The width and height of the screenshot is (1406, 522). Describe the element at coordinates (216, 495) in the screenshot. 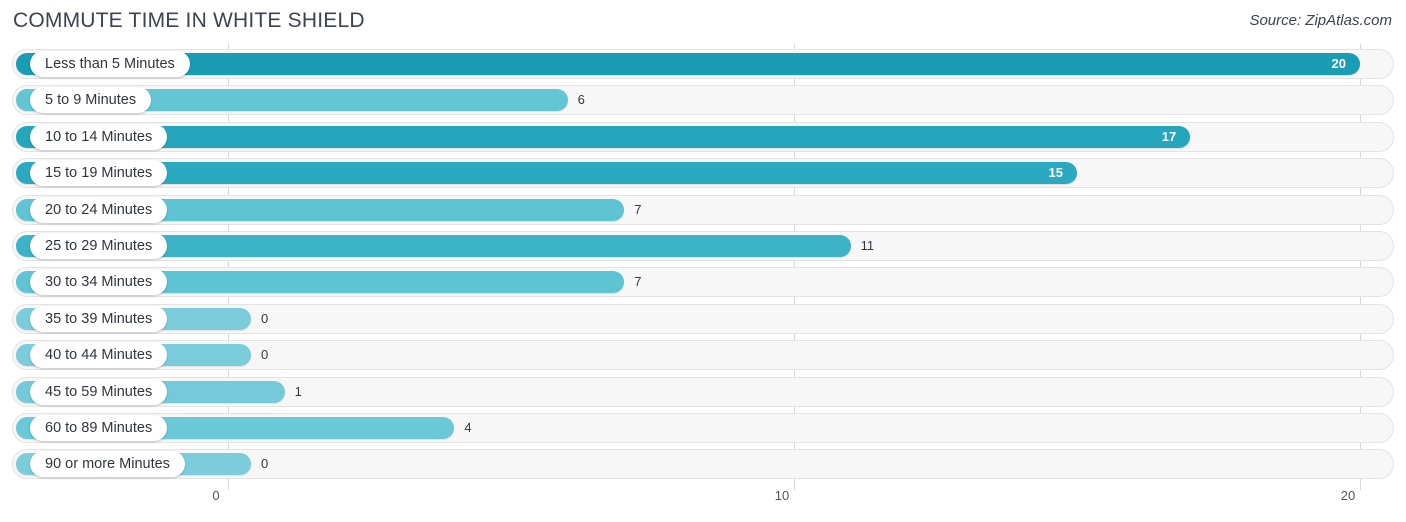

I see `x-axis-tick-label: 0` at that location.